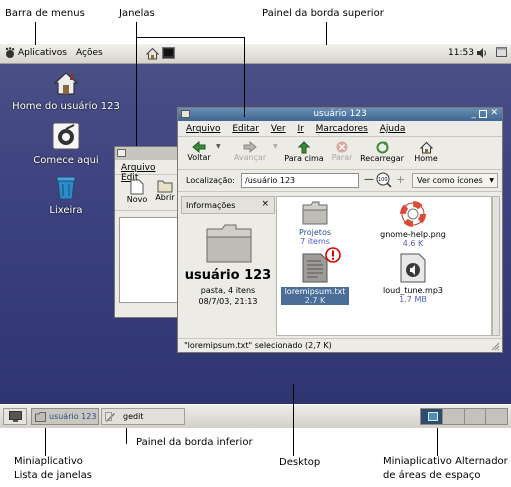 This screenshot has height=487, width=511. What do you see at coordinates (413, 299) in the screenshot?
I see `file-info: 1.7 MB` at bounding box center [413, 299].